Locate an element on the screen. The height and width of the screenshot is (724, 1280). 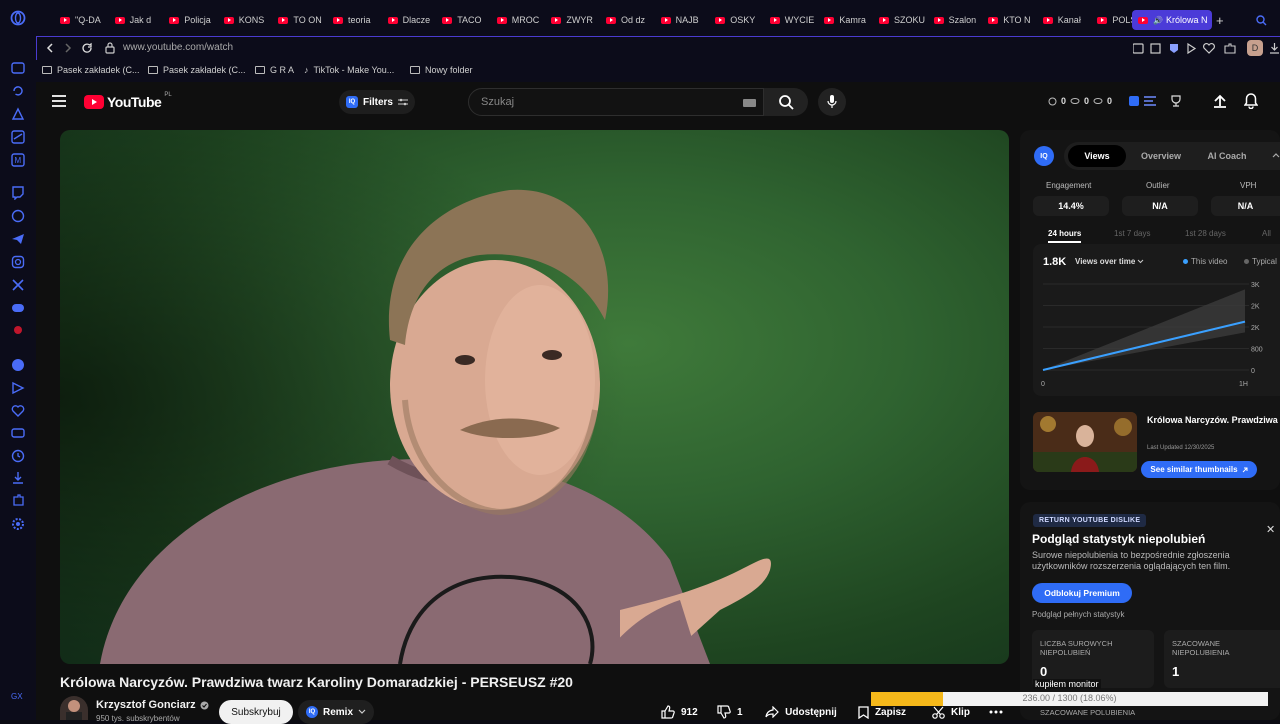
notifications-bell-icon is located at coordinates (1251, 101).